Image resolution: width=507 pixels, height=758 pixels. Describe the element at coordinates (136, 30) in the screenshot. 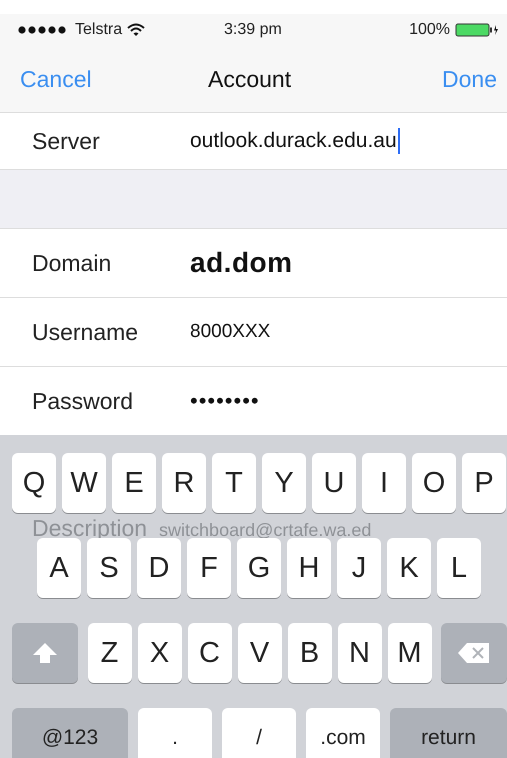

I see `wifi-icon` at that location.